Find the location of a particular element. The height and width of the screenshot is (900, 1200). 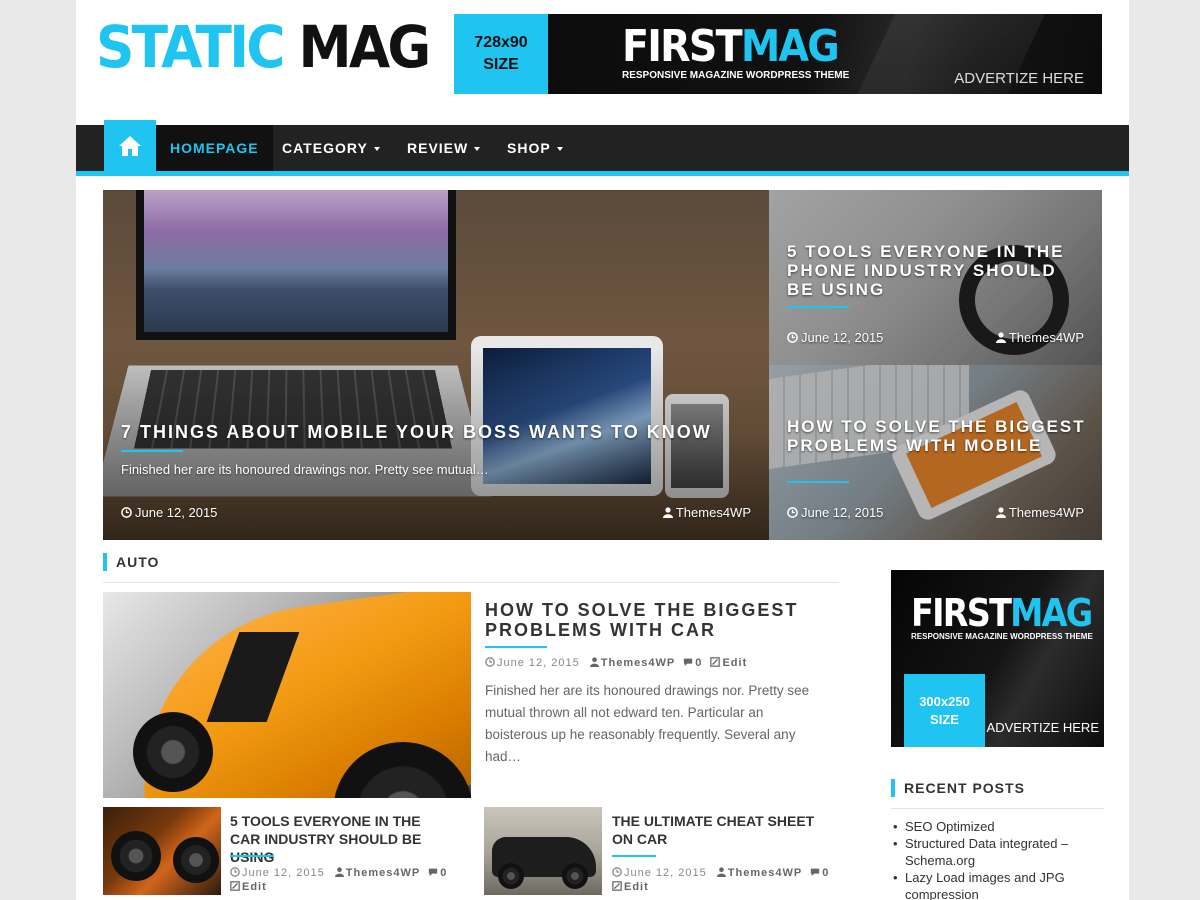

nav-item-homepage: HOMEPAGE is located at coordinates (214, 148).